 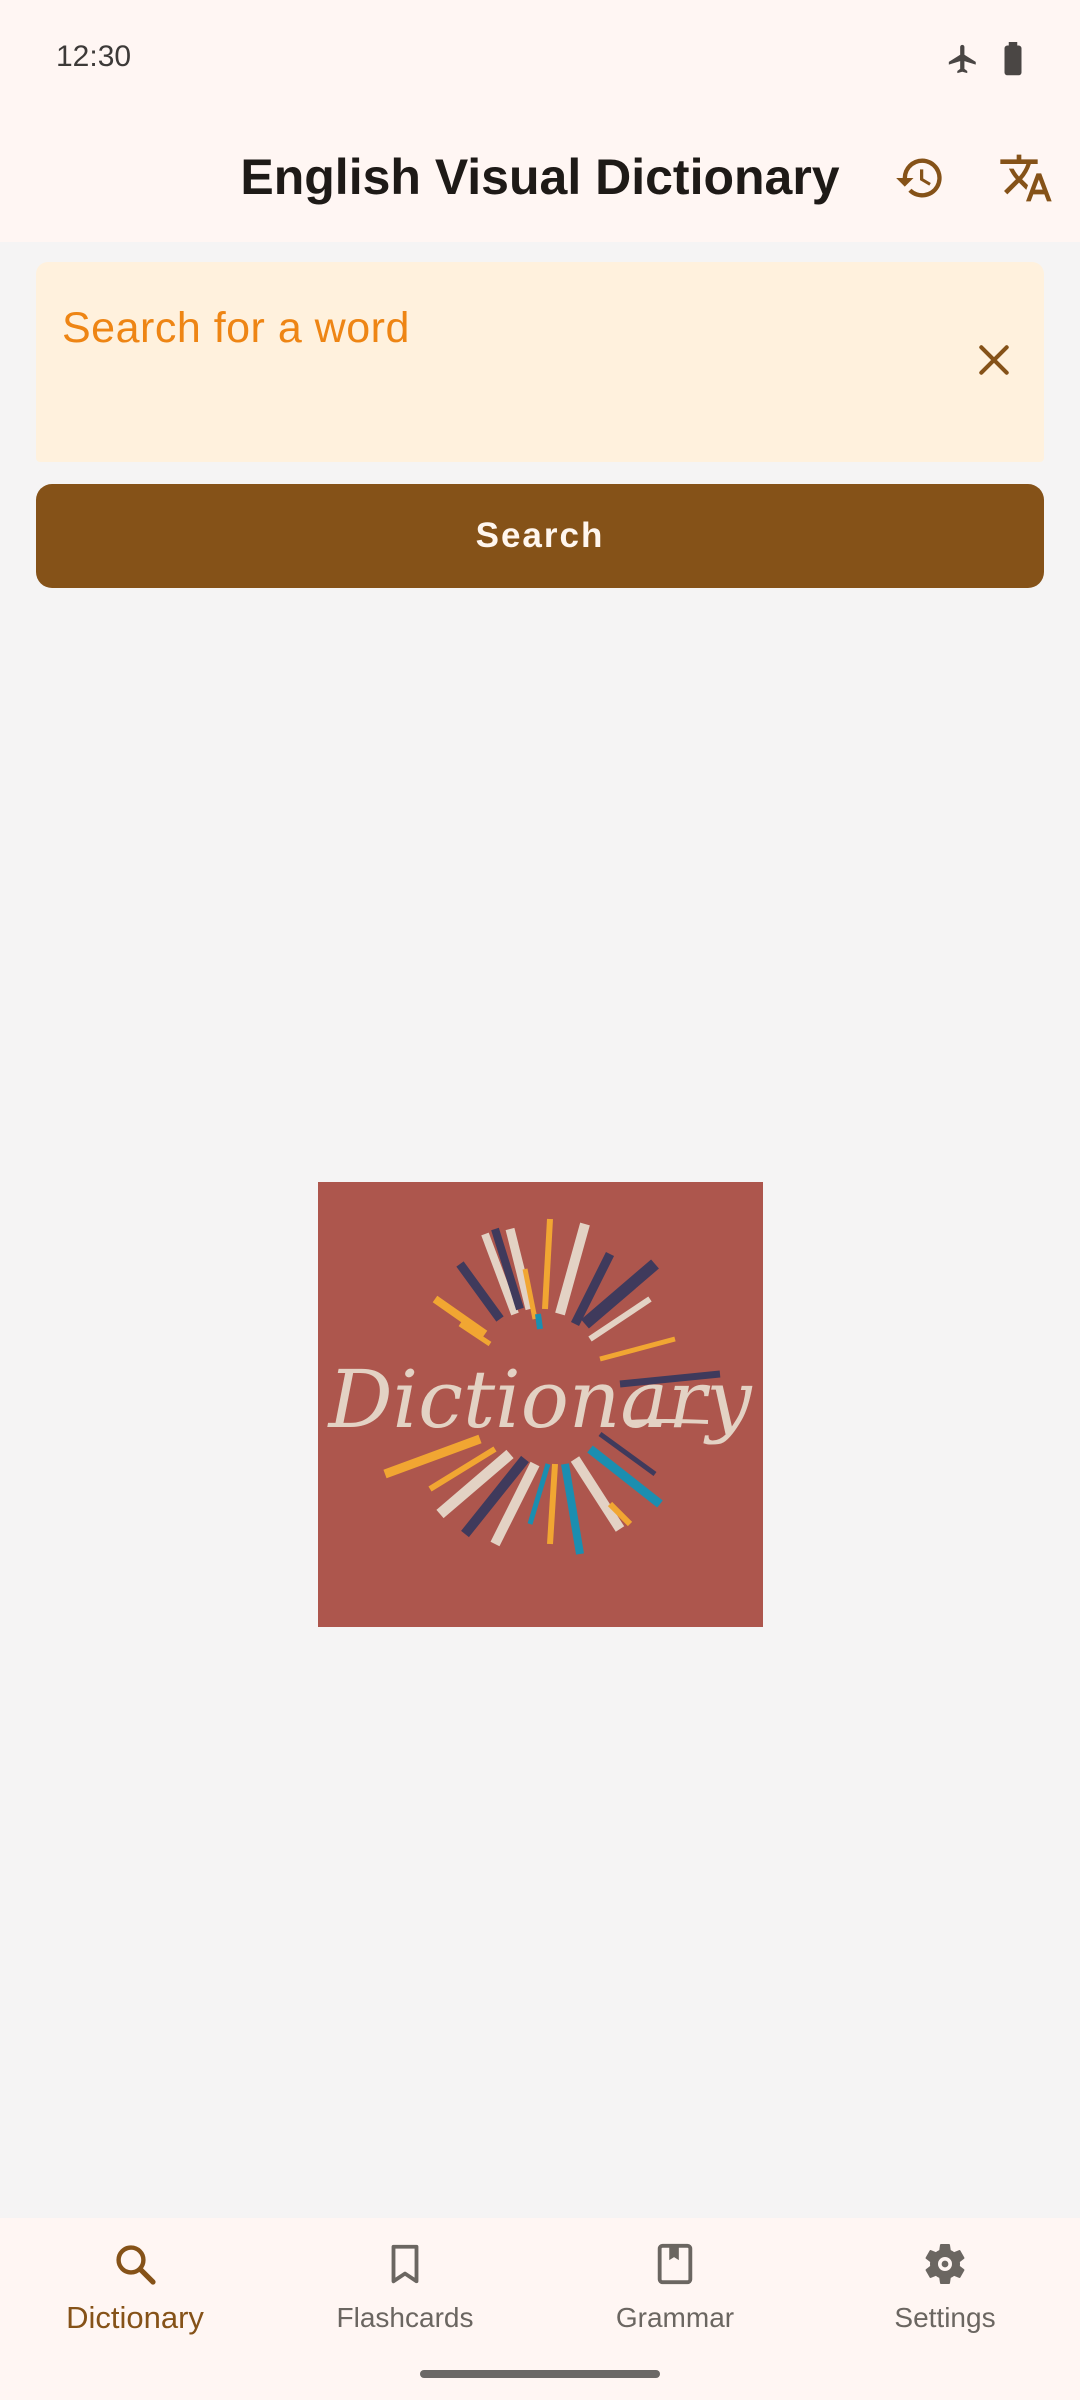 I want to click on status-icons, so click(x=985, y=61).